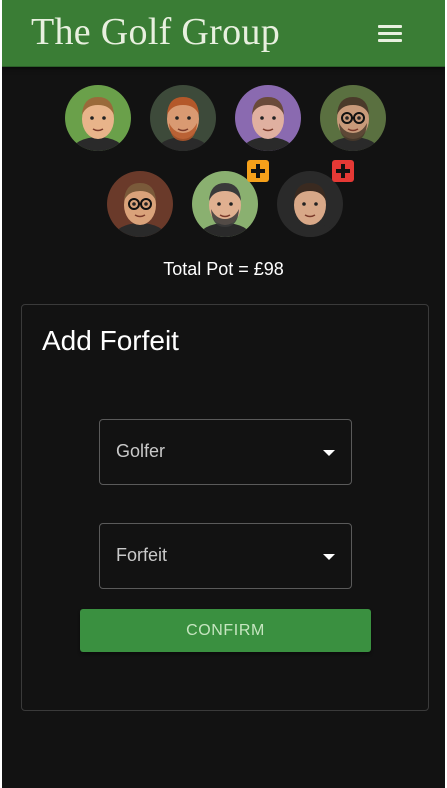 The height and width of the screenshot is (788, 447). I want to click on confirm-button: CONFIRM, so click(225, 630).